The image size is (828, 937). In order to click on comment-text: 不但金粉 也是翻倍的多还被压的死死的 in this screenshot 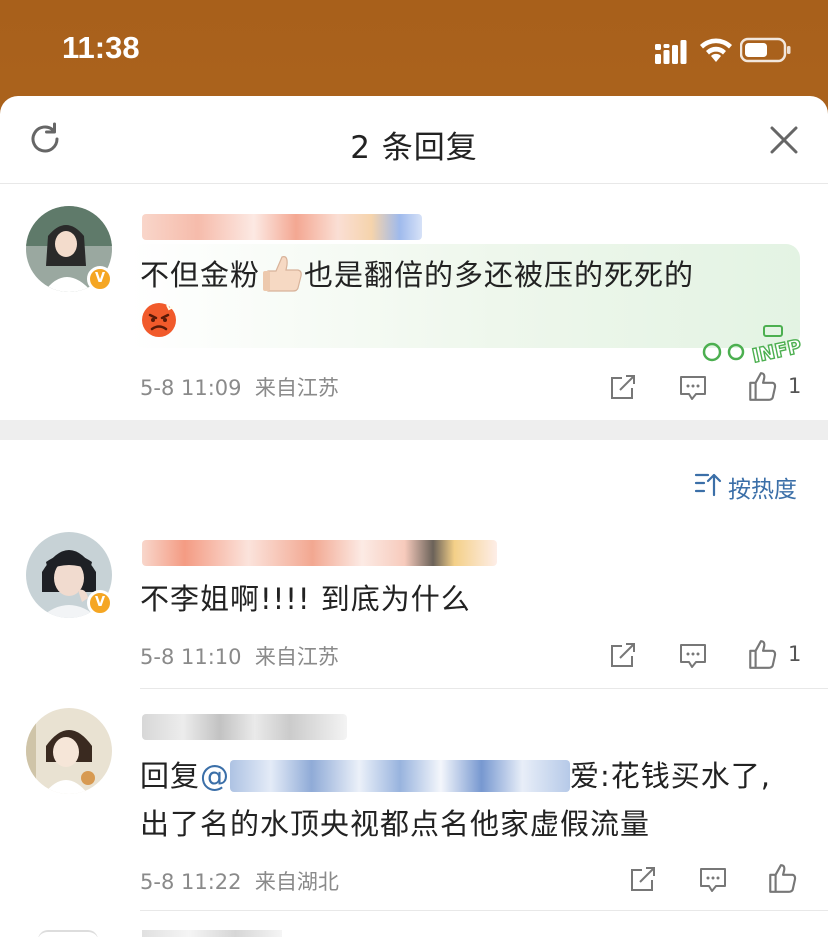, I will do `click(460, 299)`.